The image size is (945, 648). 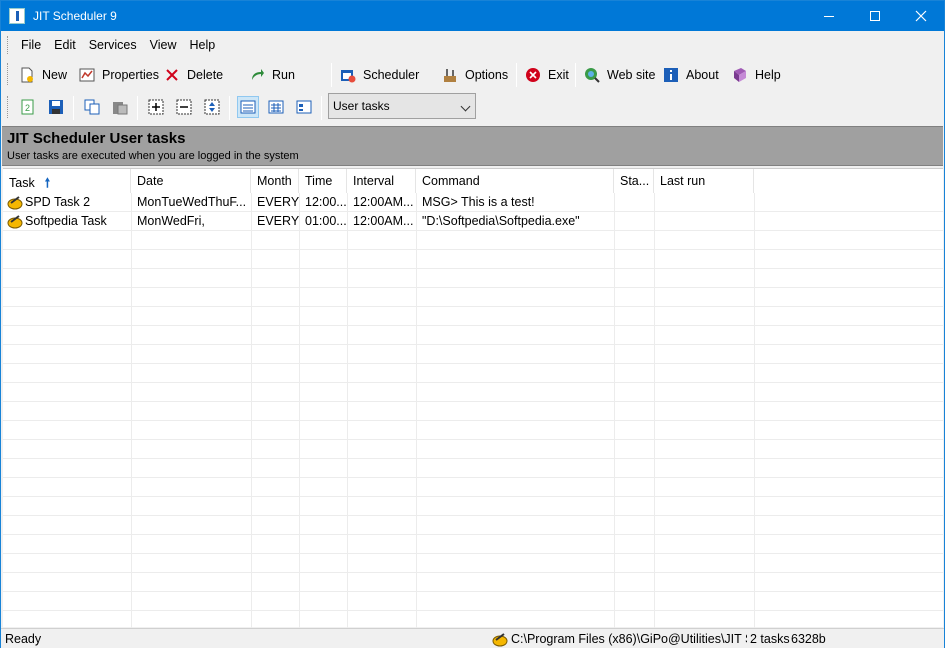 What do you see at coordinates (276, 107) in the screenshot?
I see `view-grid-button` at bounding box center [276, 107].